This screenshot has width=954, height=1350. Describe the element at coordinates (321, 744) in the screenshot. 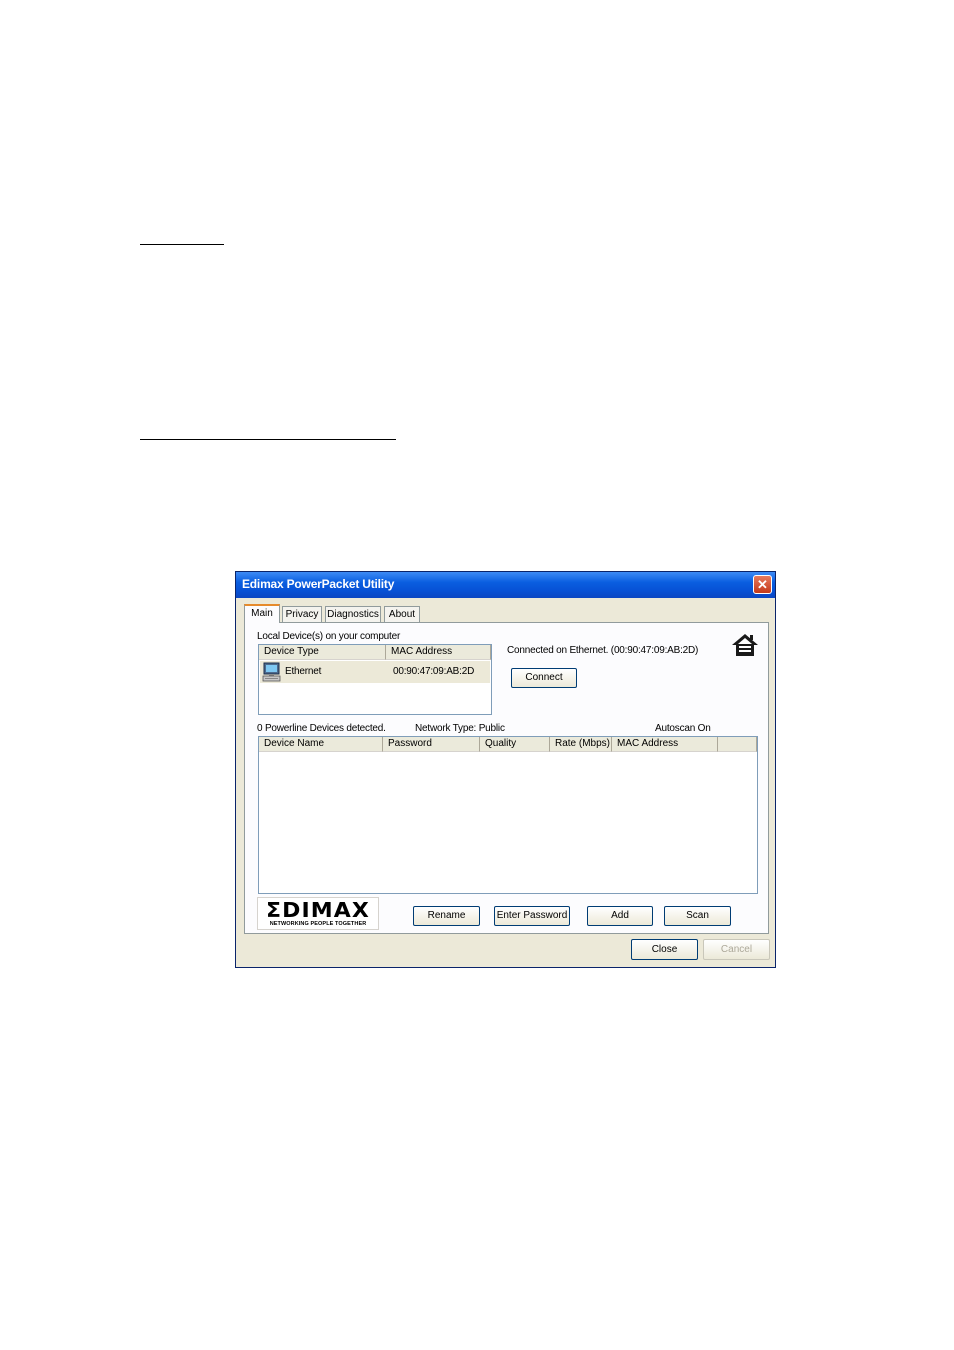

I see `col-device-name: Device Name` at that location.